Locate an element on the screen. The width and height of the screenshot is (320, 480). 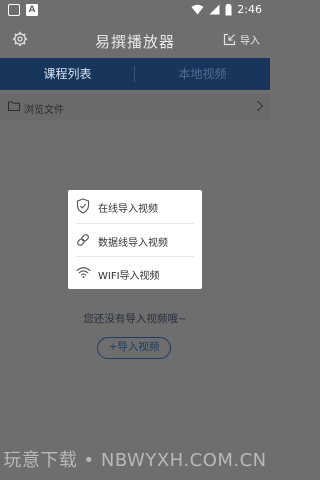
status-bar: A 2:46 is located at coordinates (135, 11).